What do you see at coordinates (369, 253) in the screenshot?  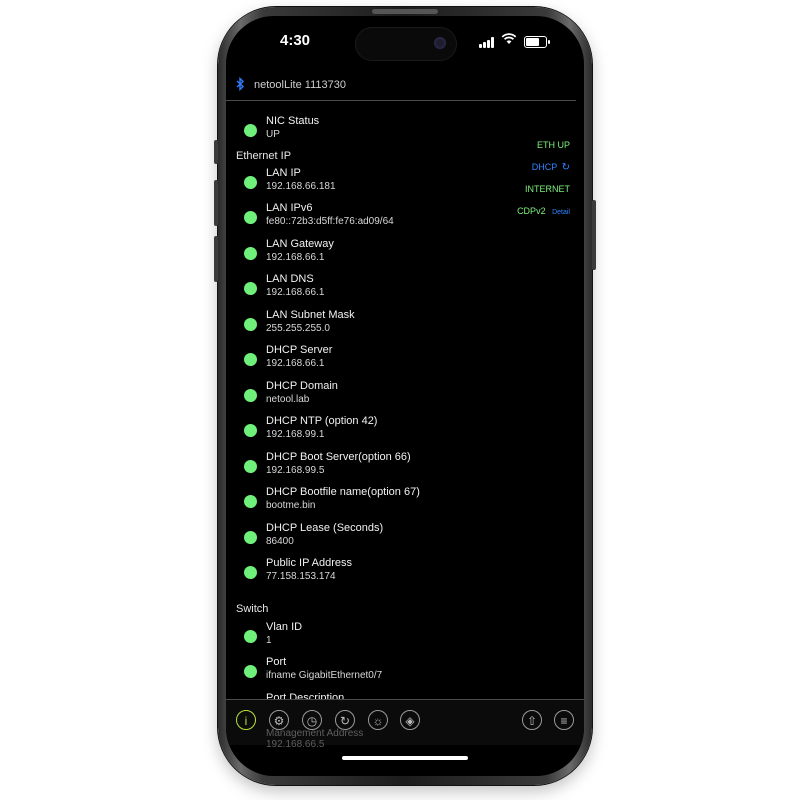 I see `list-item: LAN Gateway 192.168.66.1` at bounding box center [369, 253].